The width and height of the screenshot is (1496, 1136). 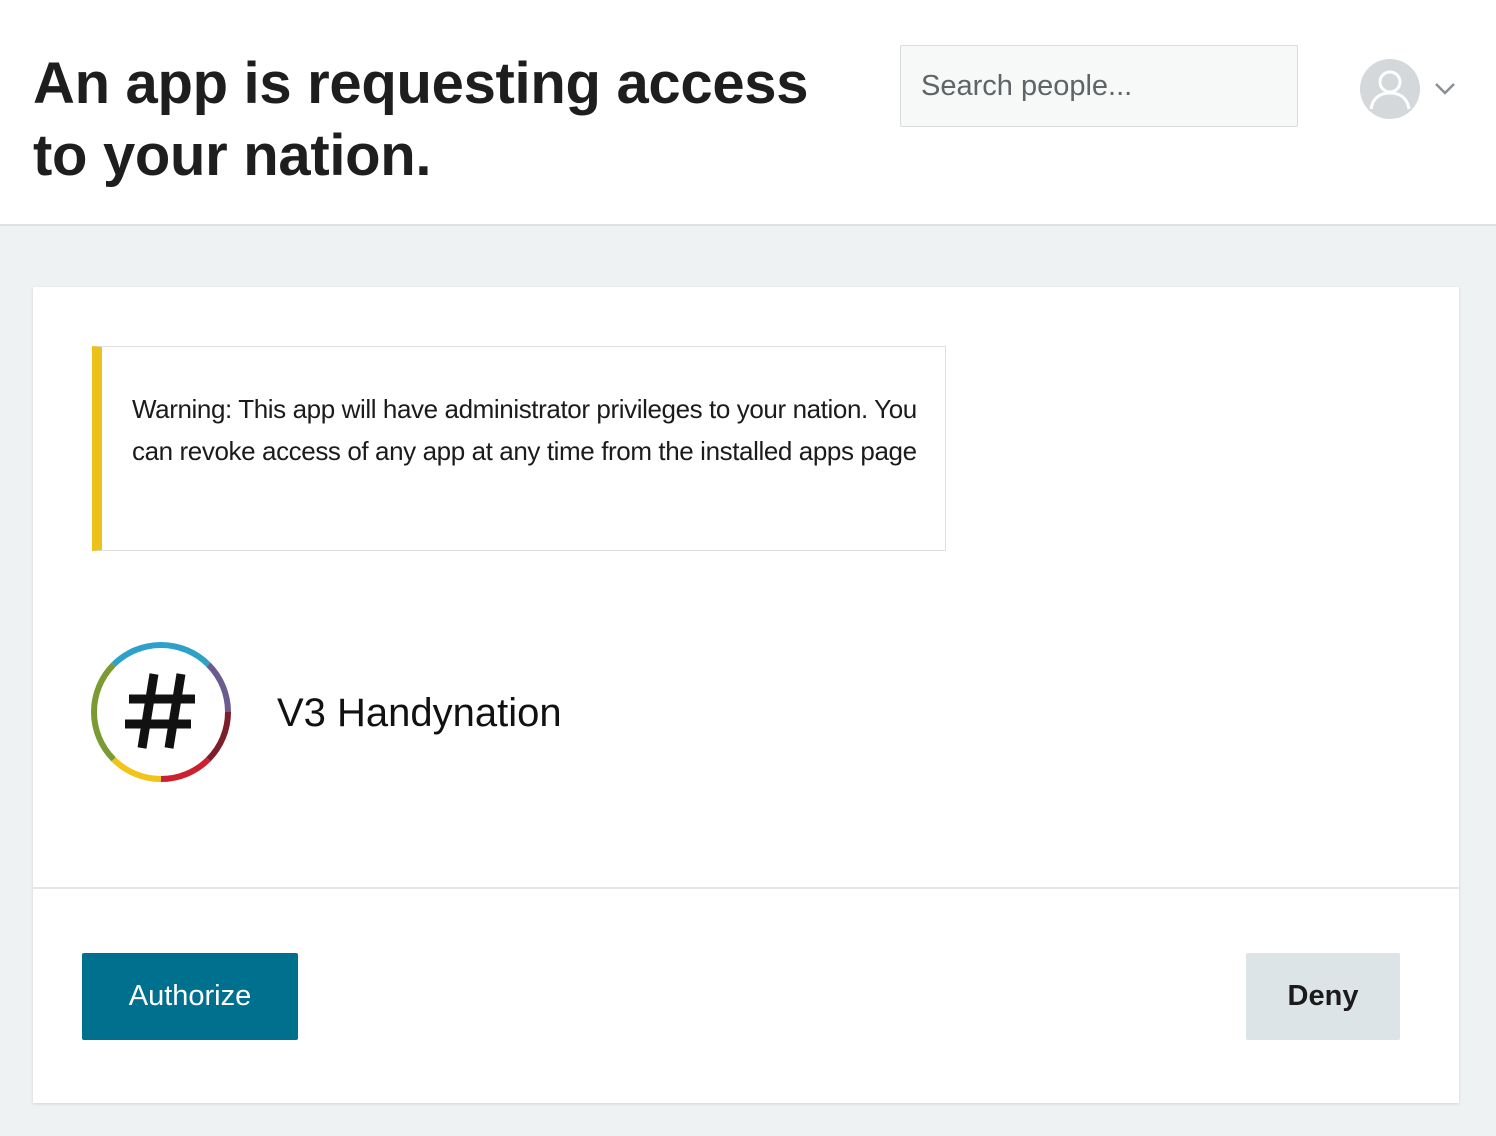 I want to click on user-silhouette-icon, so click(x=1390, y=90).